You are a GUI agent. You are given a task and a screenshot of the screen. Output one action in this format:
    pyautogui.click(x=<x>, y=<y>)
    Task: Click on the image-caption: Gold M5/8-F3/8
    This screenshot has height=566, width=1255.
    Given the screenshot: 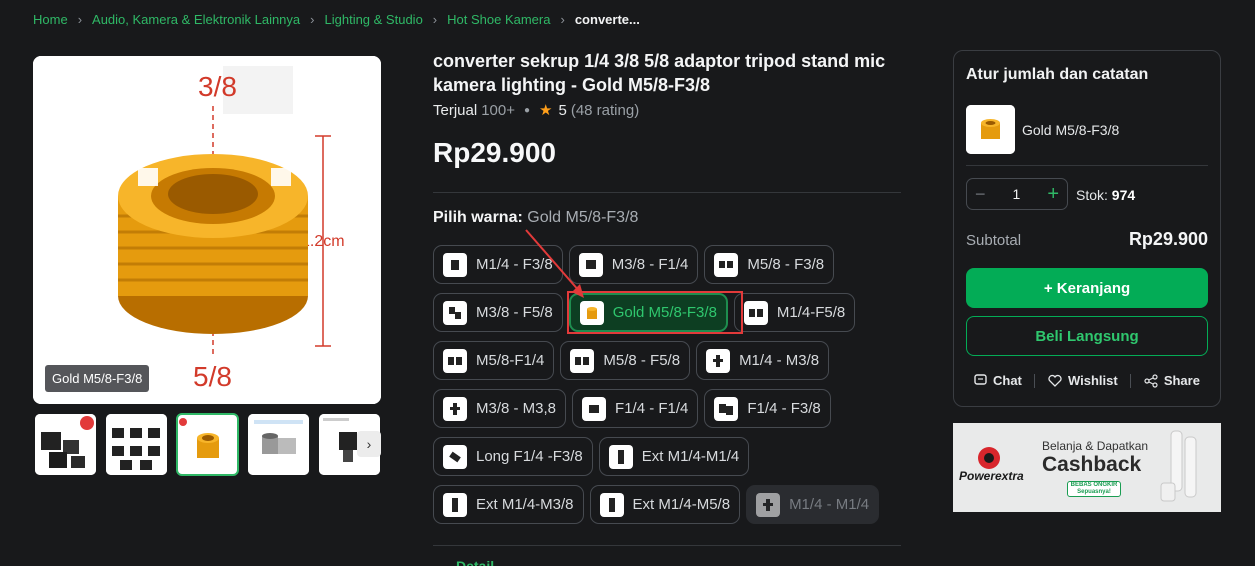 What is the action you would take?
    pyautogui.click(x=97, y=378)
    